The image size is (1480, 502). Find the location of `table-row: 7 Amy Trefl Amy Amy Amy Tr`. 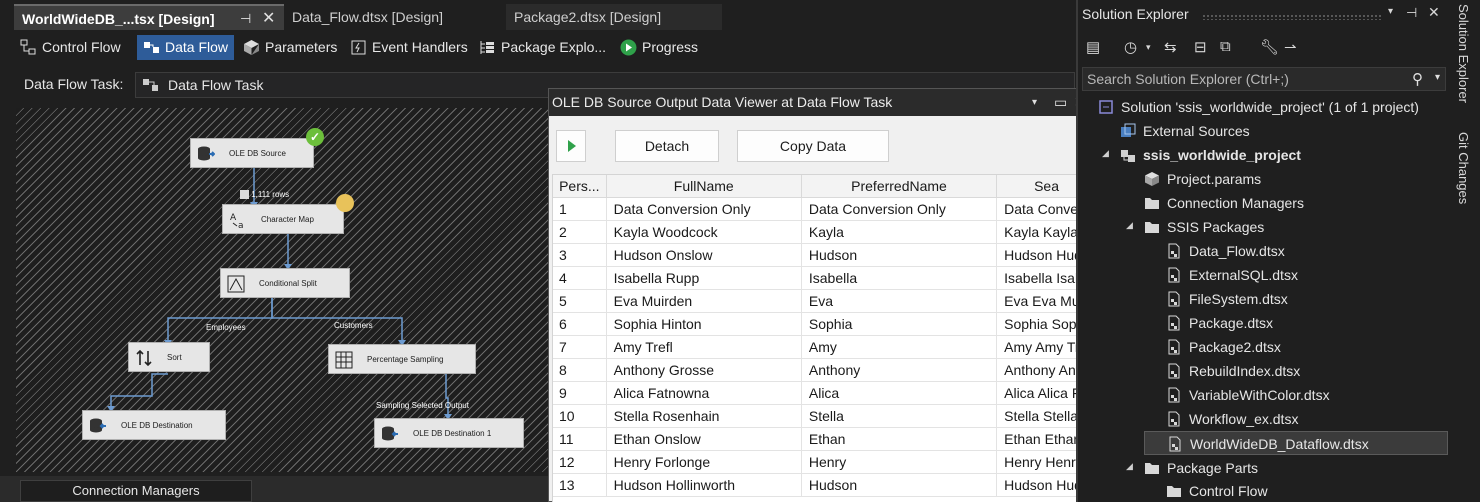

table-row: 7 Amy Trefl Amy Amy Amy Tr is located at coordinates (825, 347).